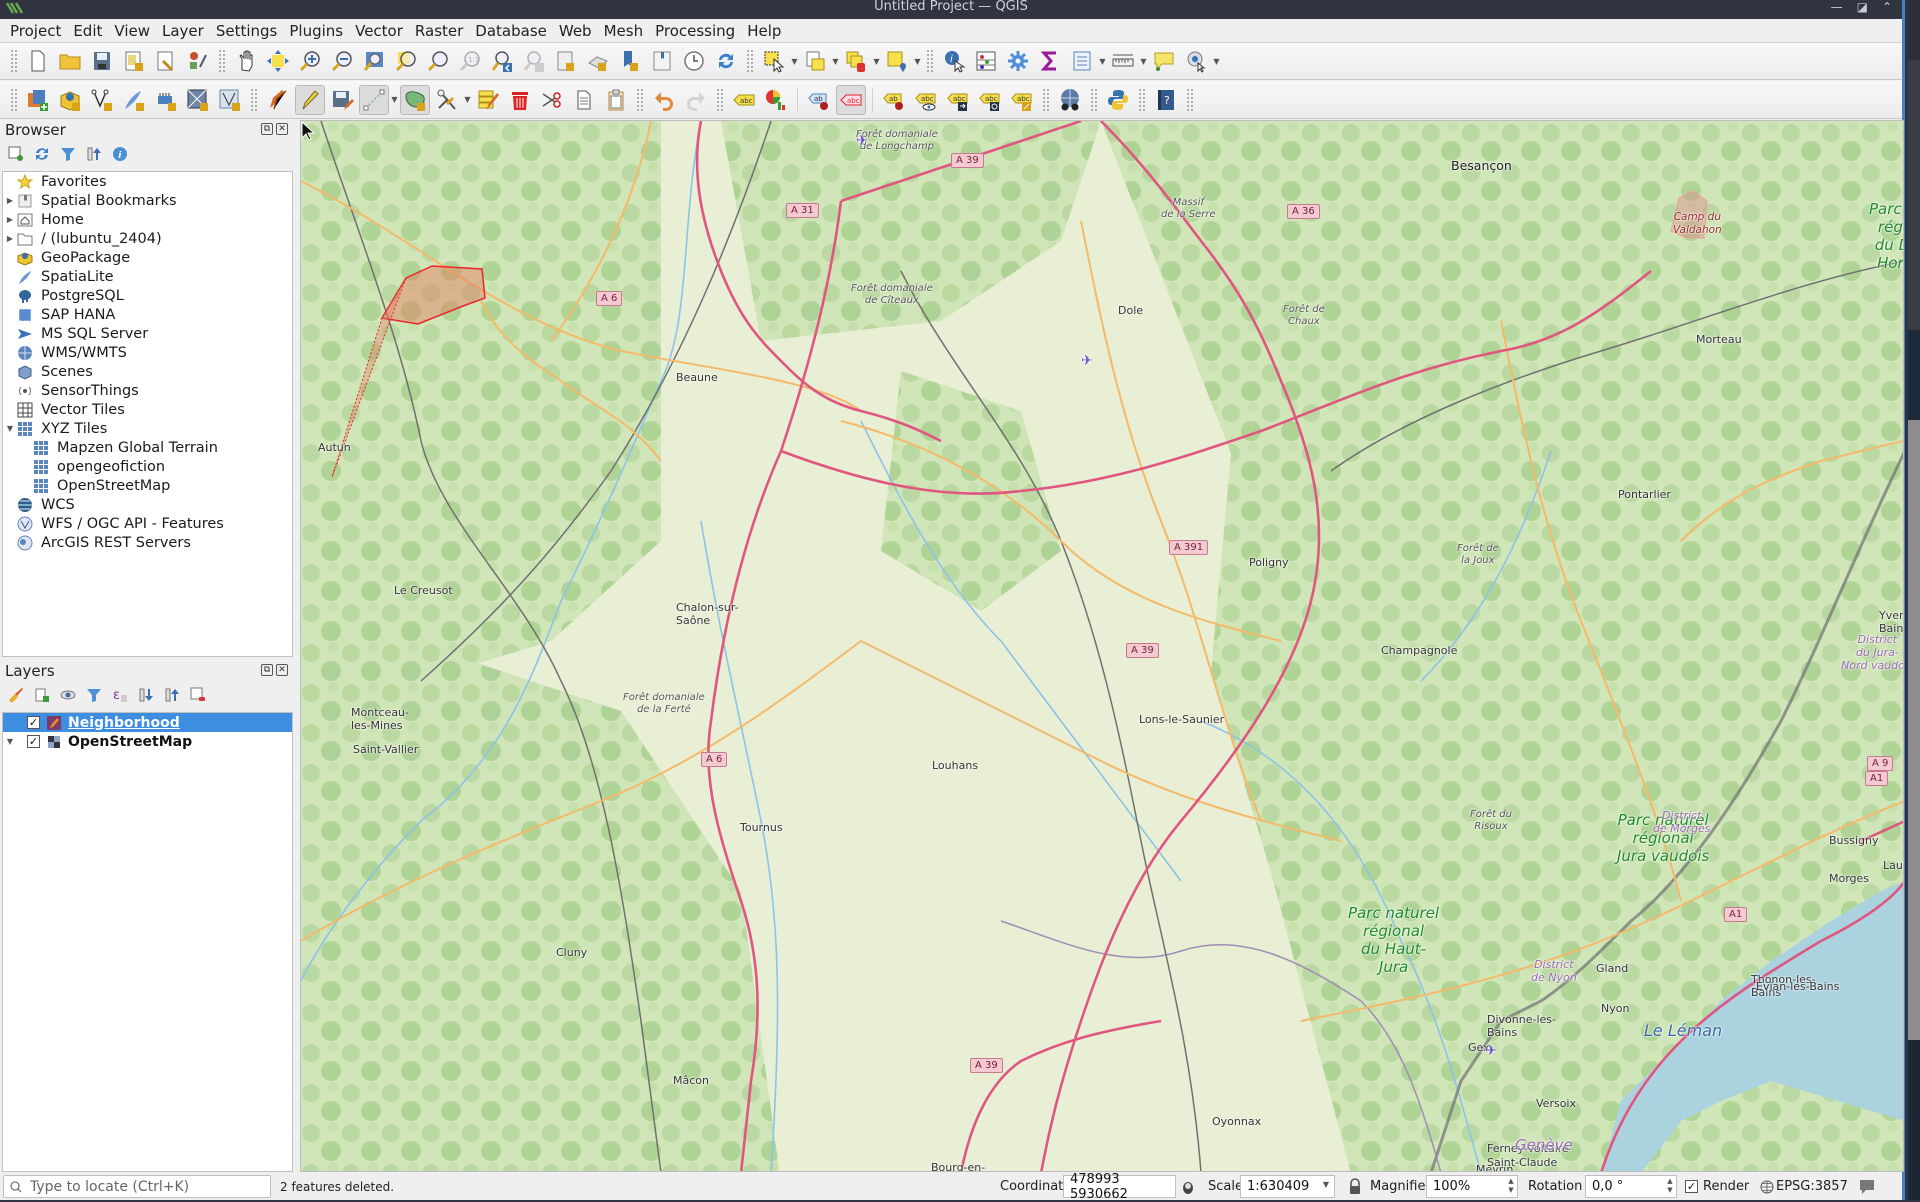 This screenshot has height=1202, width=1920. Describe the element at coordinates (68, 154) in the screenshot. I see `filter-browser-button` at that location.